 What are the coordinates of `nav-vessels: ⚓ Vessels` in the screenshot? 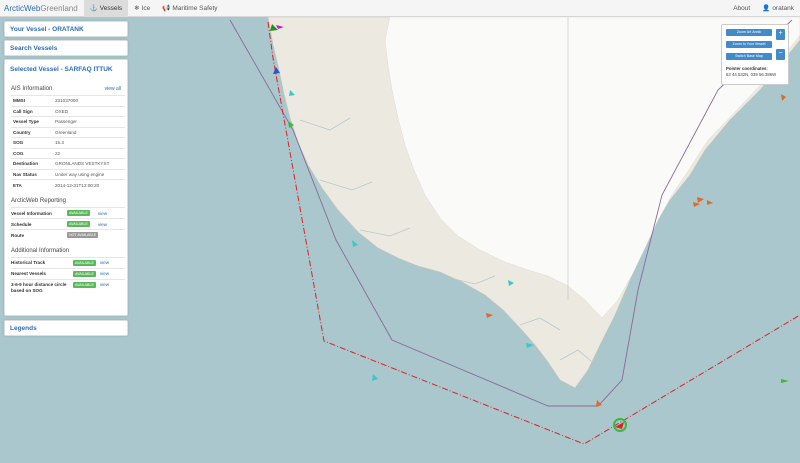 It's located at (106, 8).